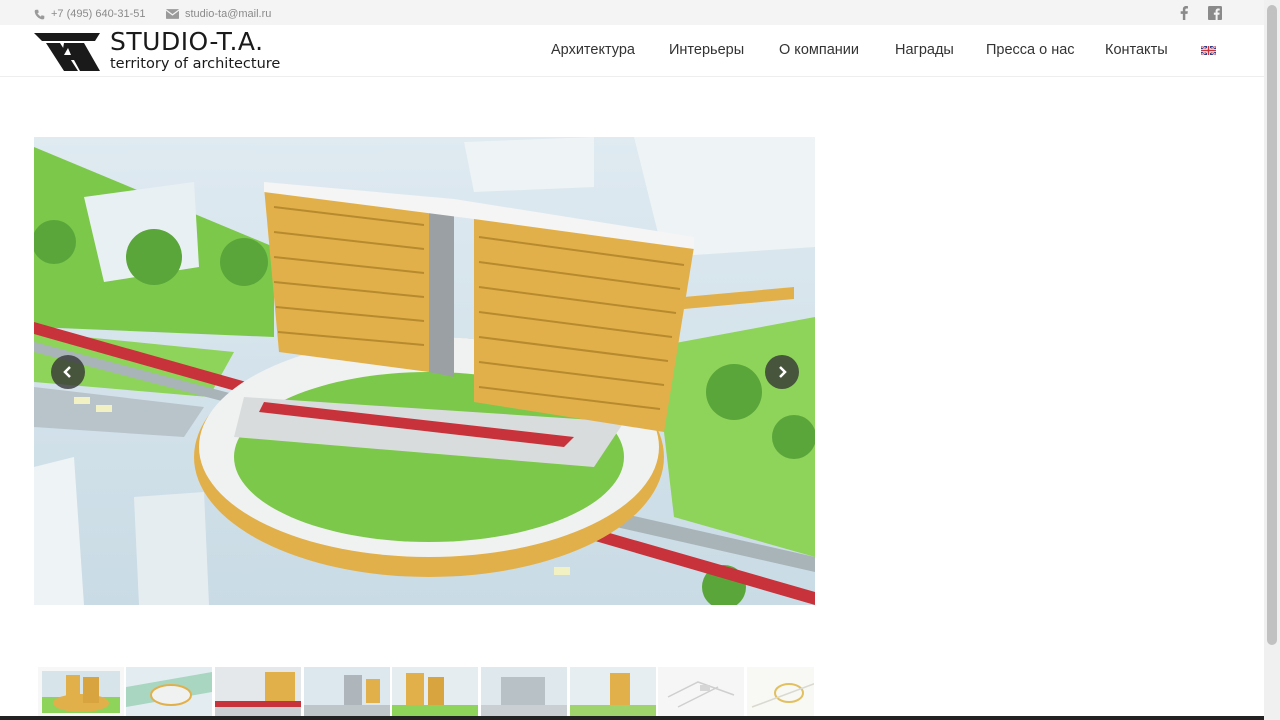 The width and height of the screenshot is (1280, 720). What do you see at coordinates (924, 50) in the screenshot?
I see `nav-awards: Награды` at bounding box center [924, 50].